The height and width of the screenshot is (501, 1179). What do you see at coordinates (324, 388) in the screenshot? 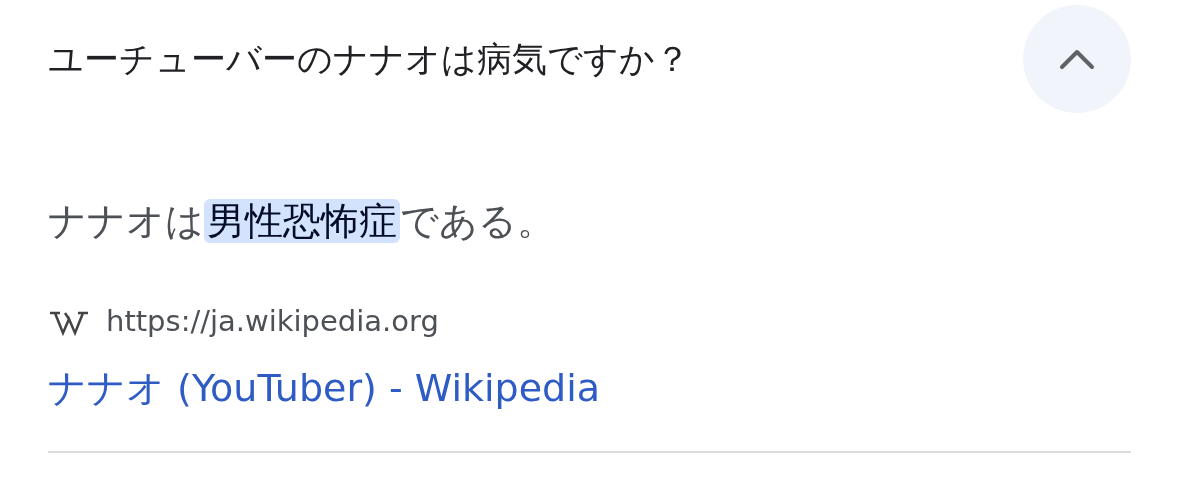
I see `result-title-link: ナナオ (YouTuber) - Wikipedia` at bounding box center [324, 388].